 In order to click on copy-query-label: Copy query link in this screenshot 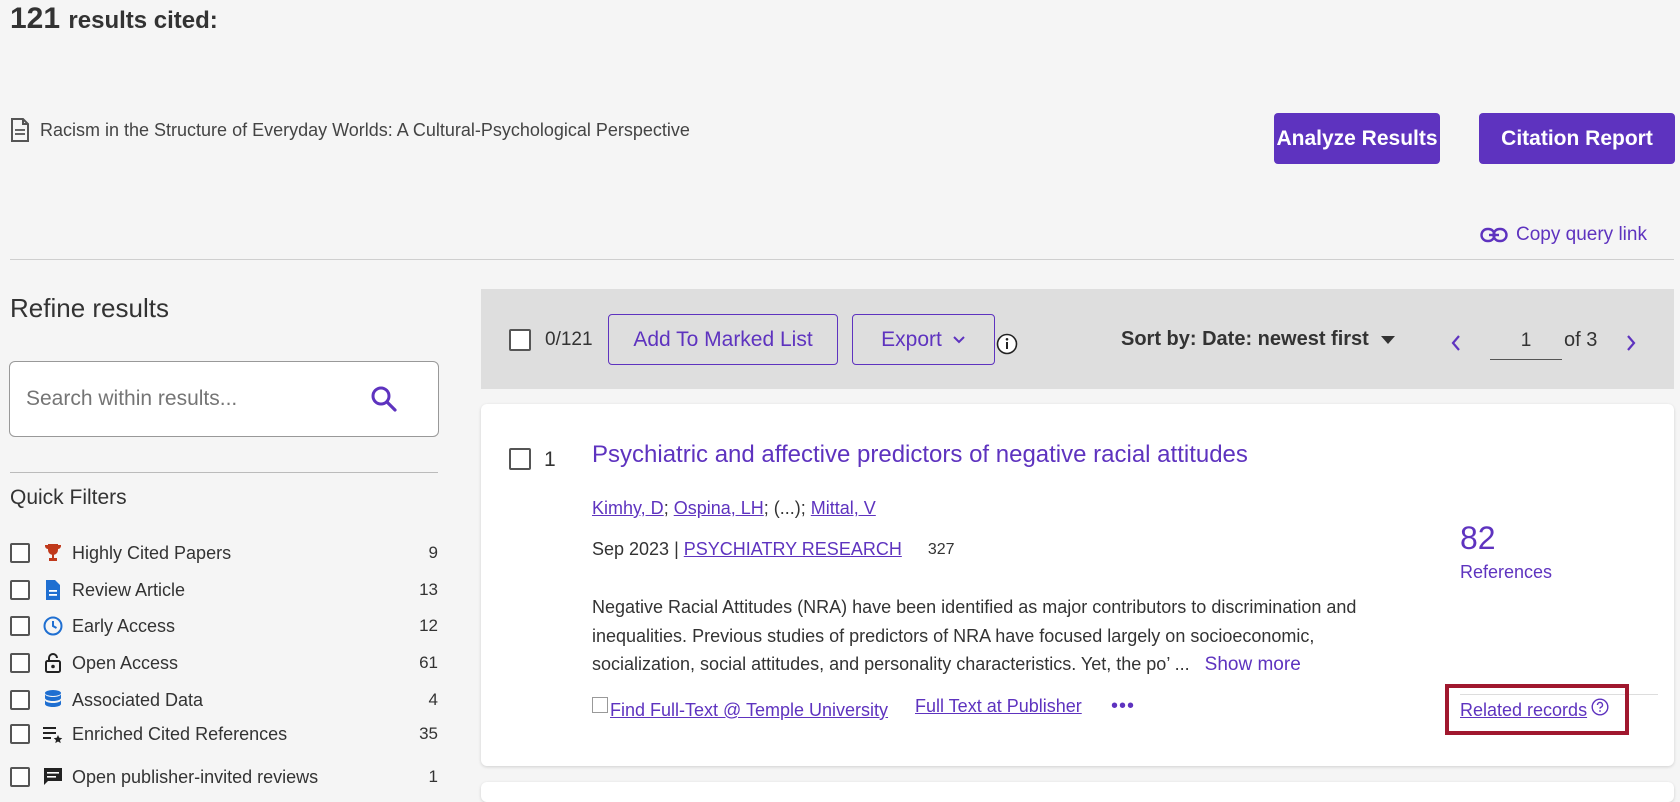, I will do `click(1581, 234)`.